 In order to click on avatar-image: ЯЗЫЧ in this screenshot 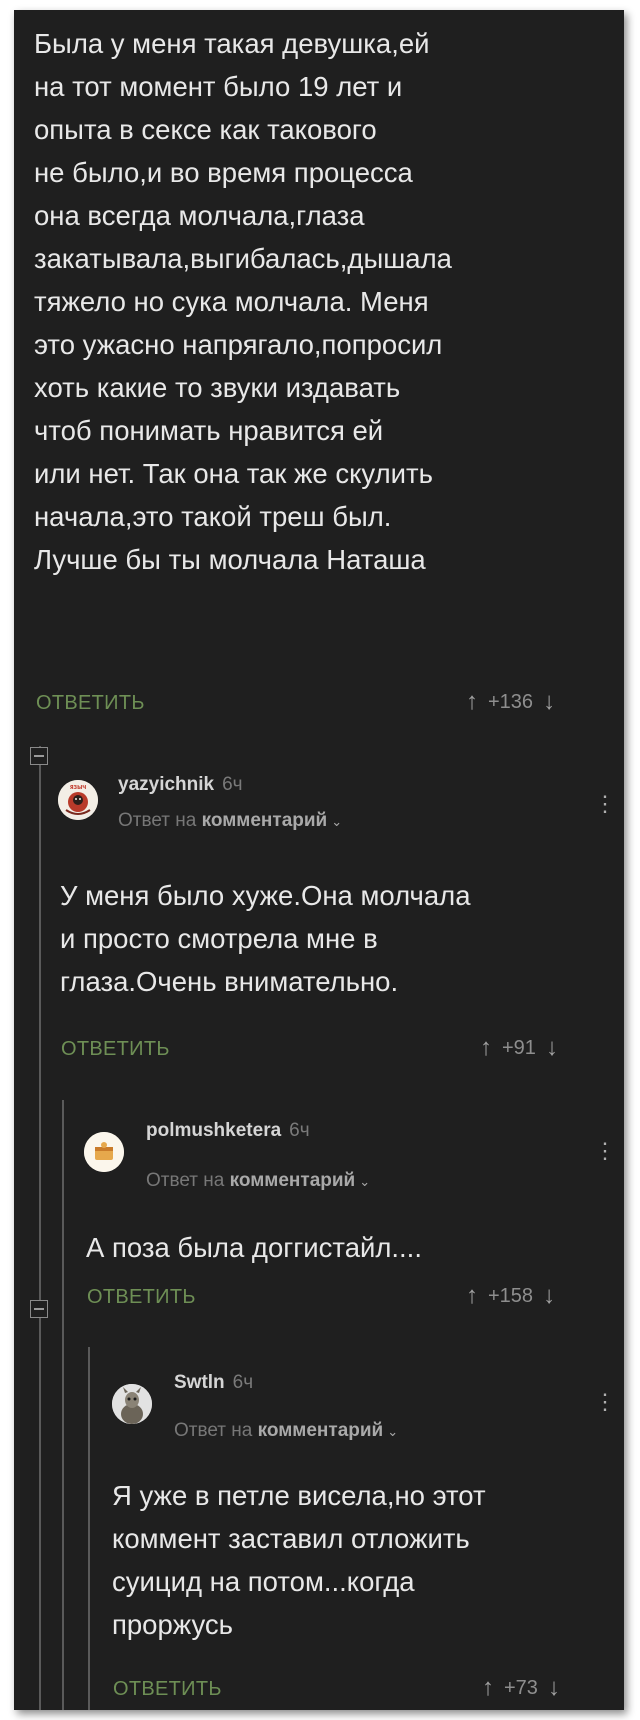, I will do `click(78, 800)`.